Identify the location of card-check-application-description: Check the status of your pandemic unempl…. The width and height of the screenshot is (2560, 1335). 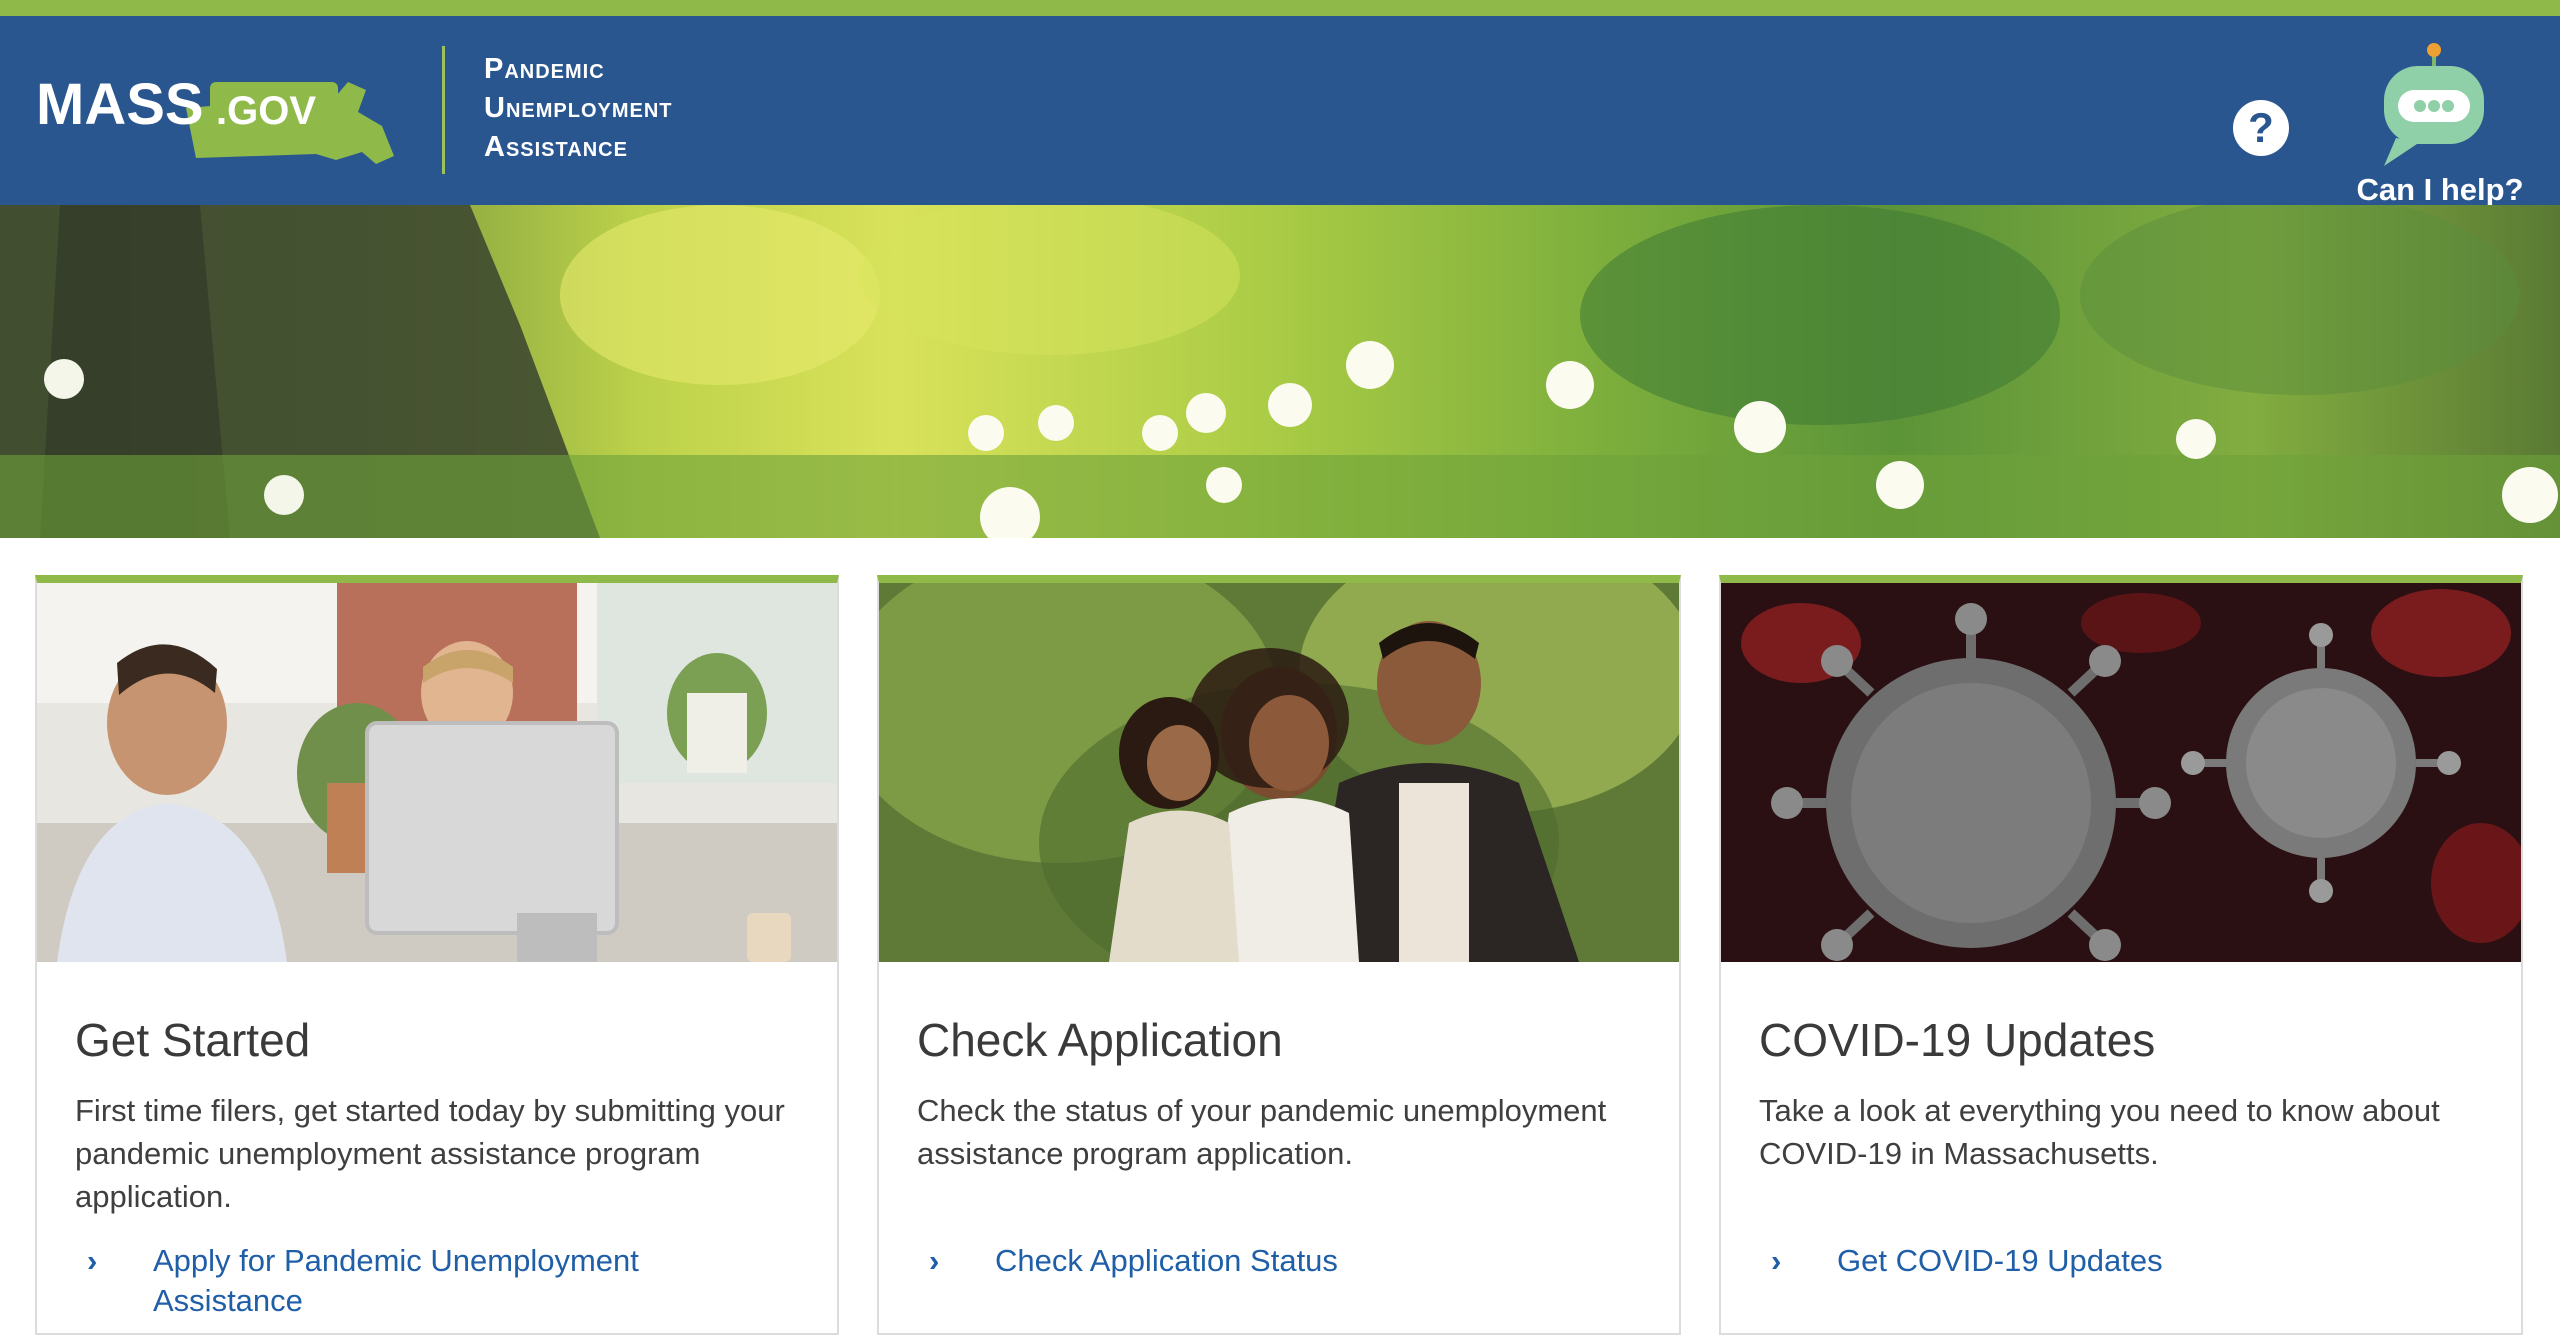
(1262, 1132).